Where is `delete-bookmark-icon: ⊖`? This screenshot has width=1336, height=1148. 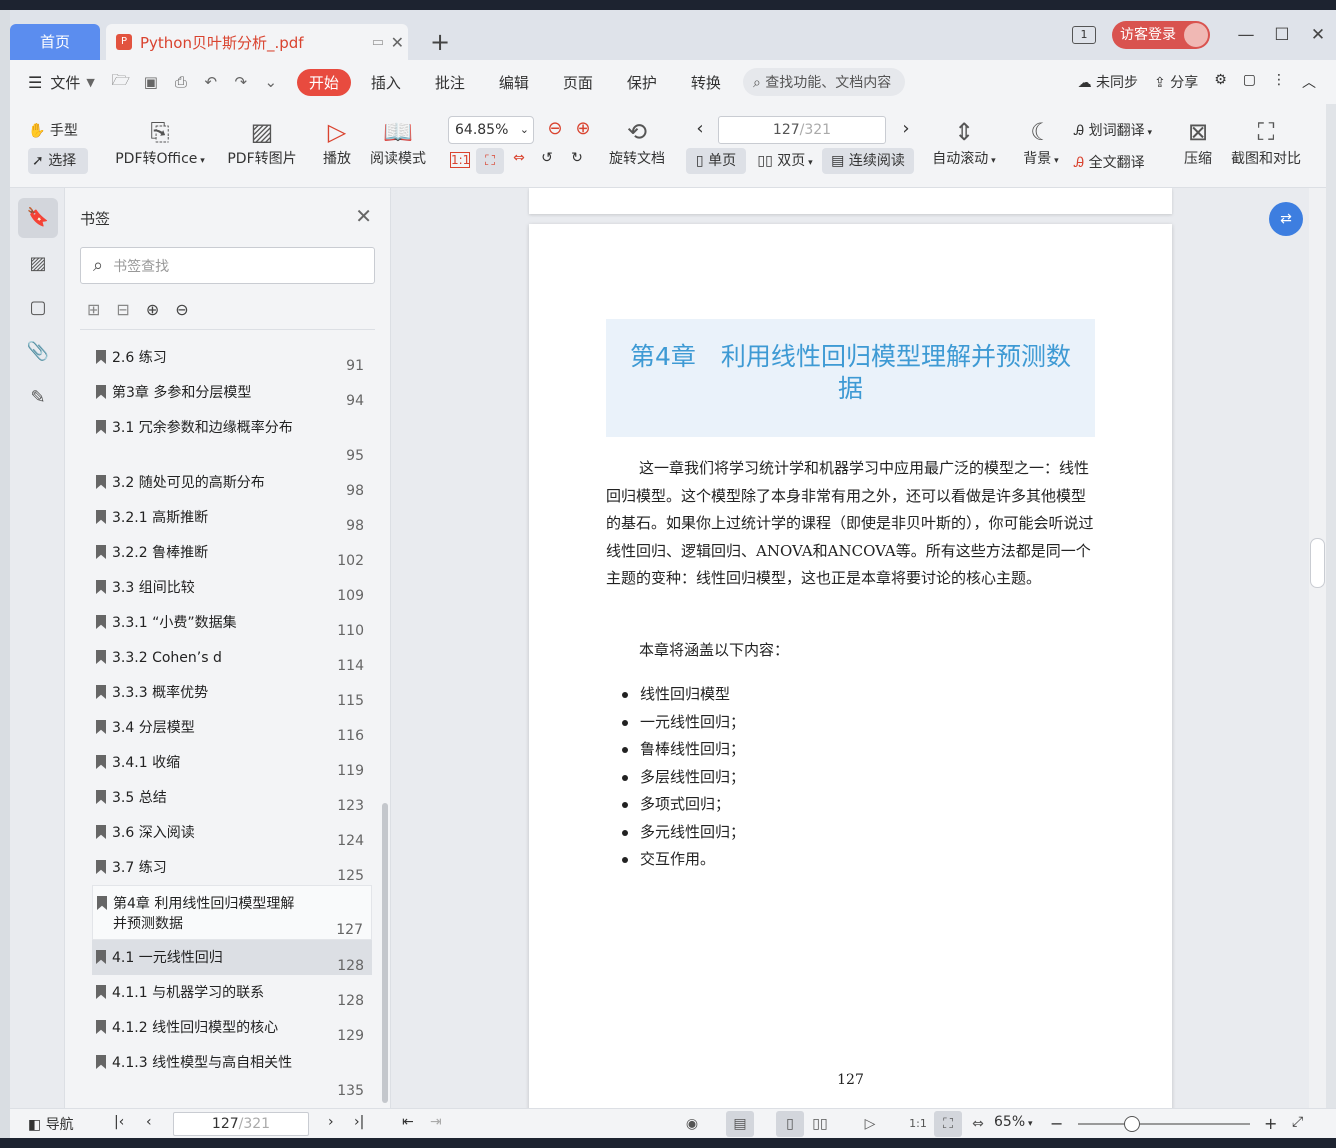
delete-bookmark-icon: ⊖ is located at coordinates (181, 309).